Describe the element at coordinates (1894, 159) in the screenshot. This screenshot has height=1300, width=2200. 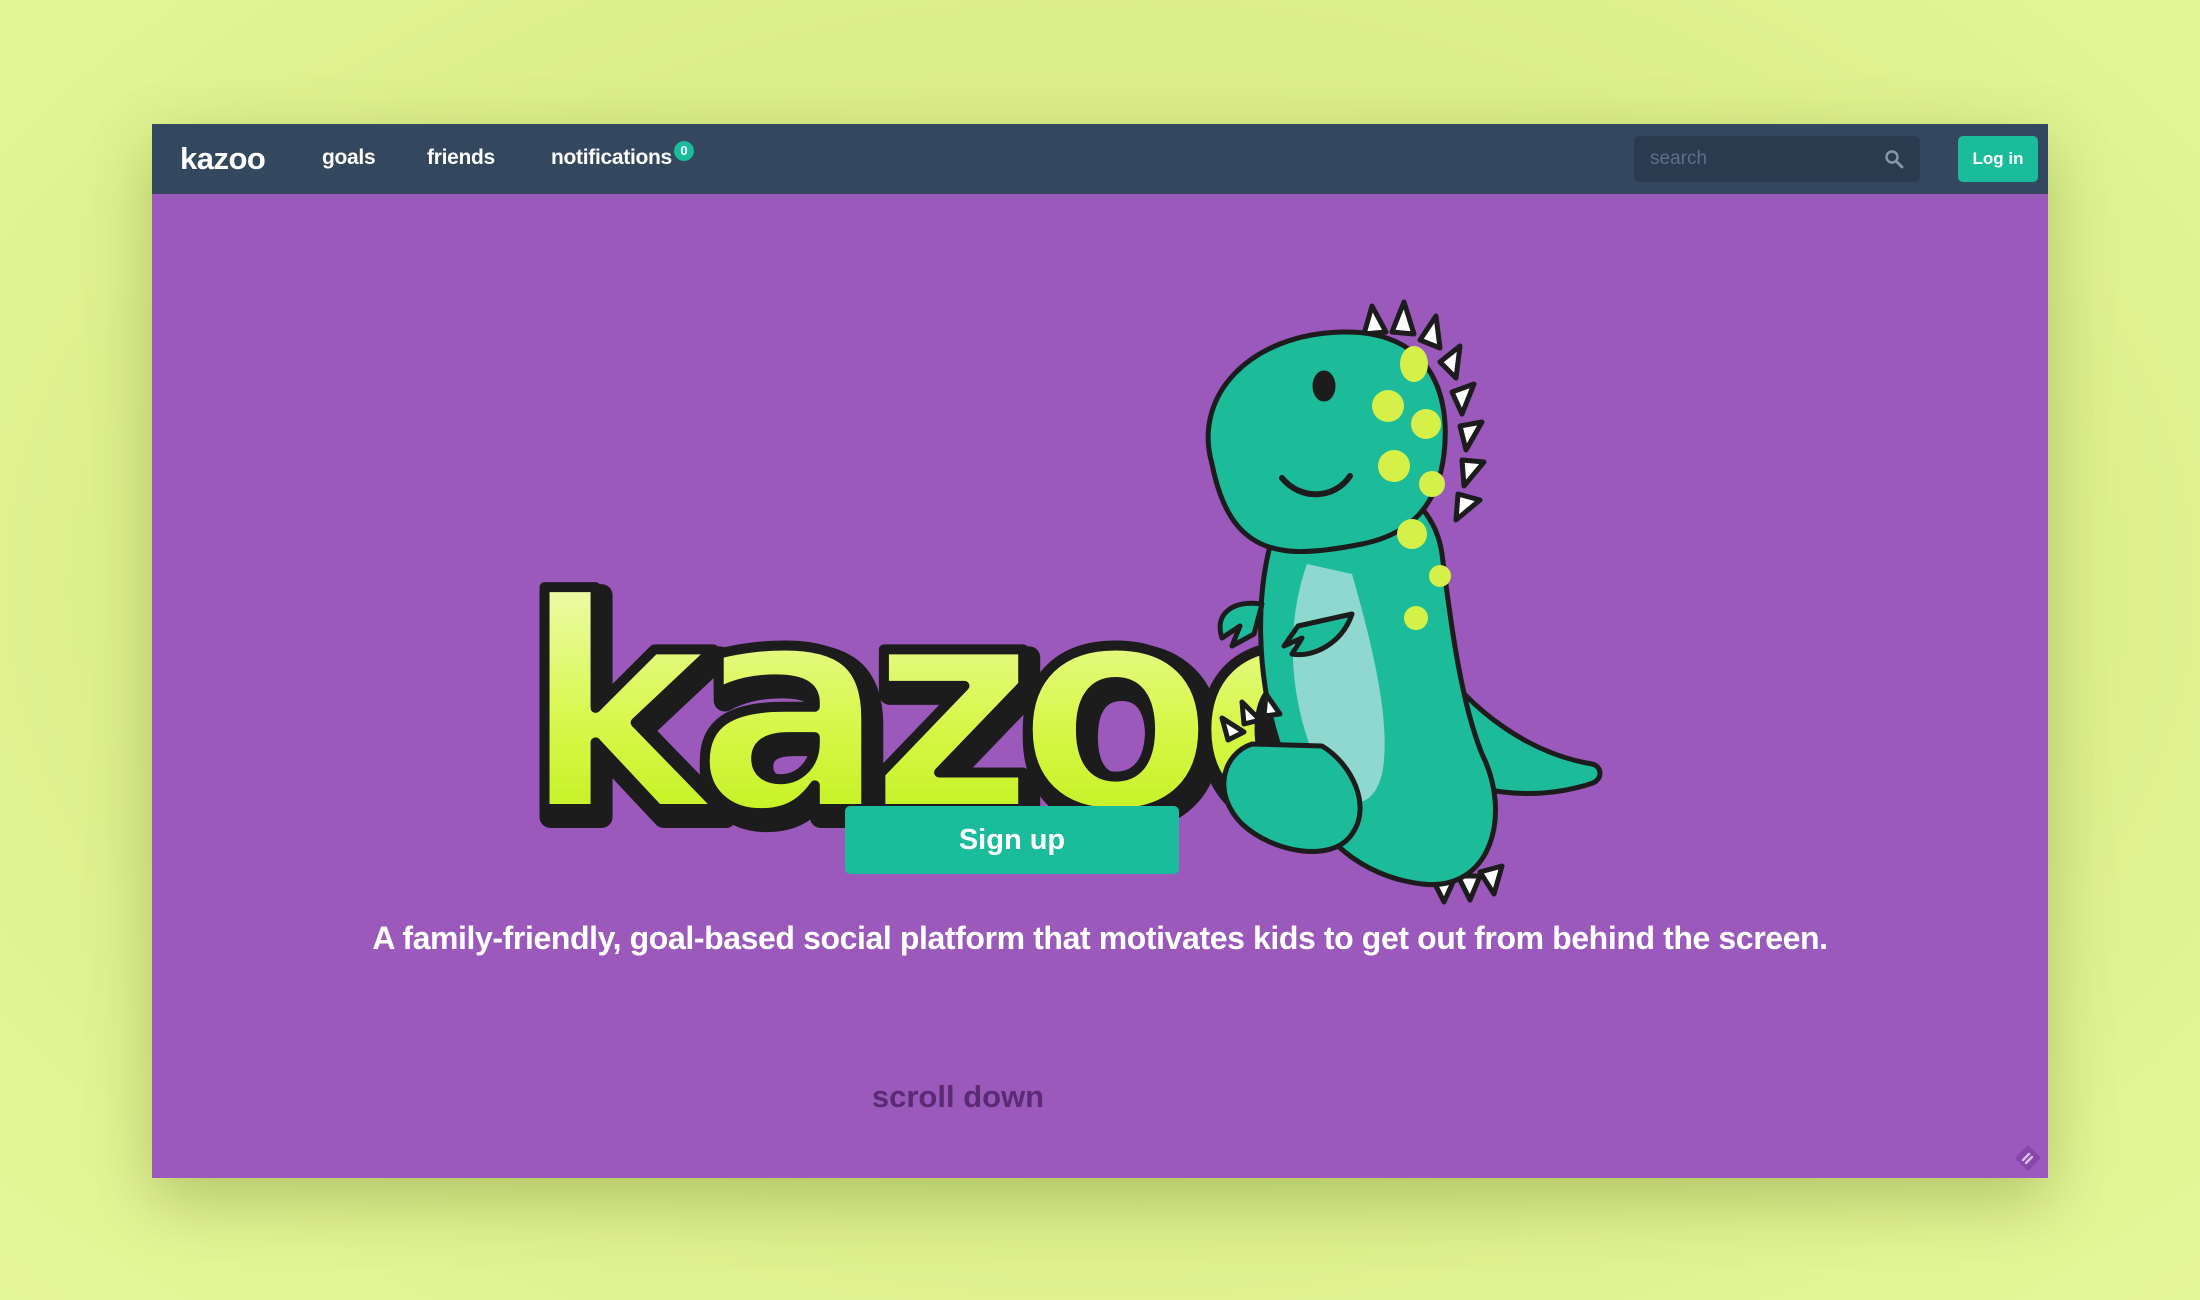
I see `search-icon` at that location.